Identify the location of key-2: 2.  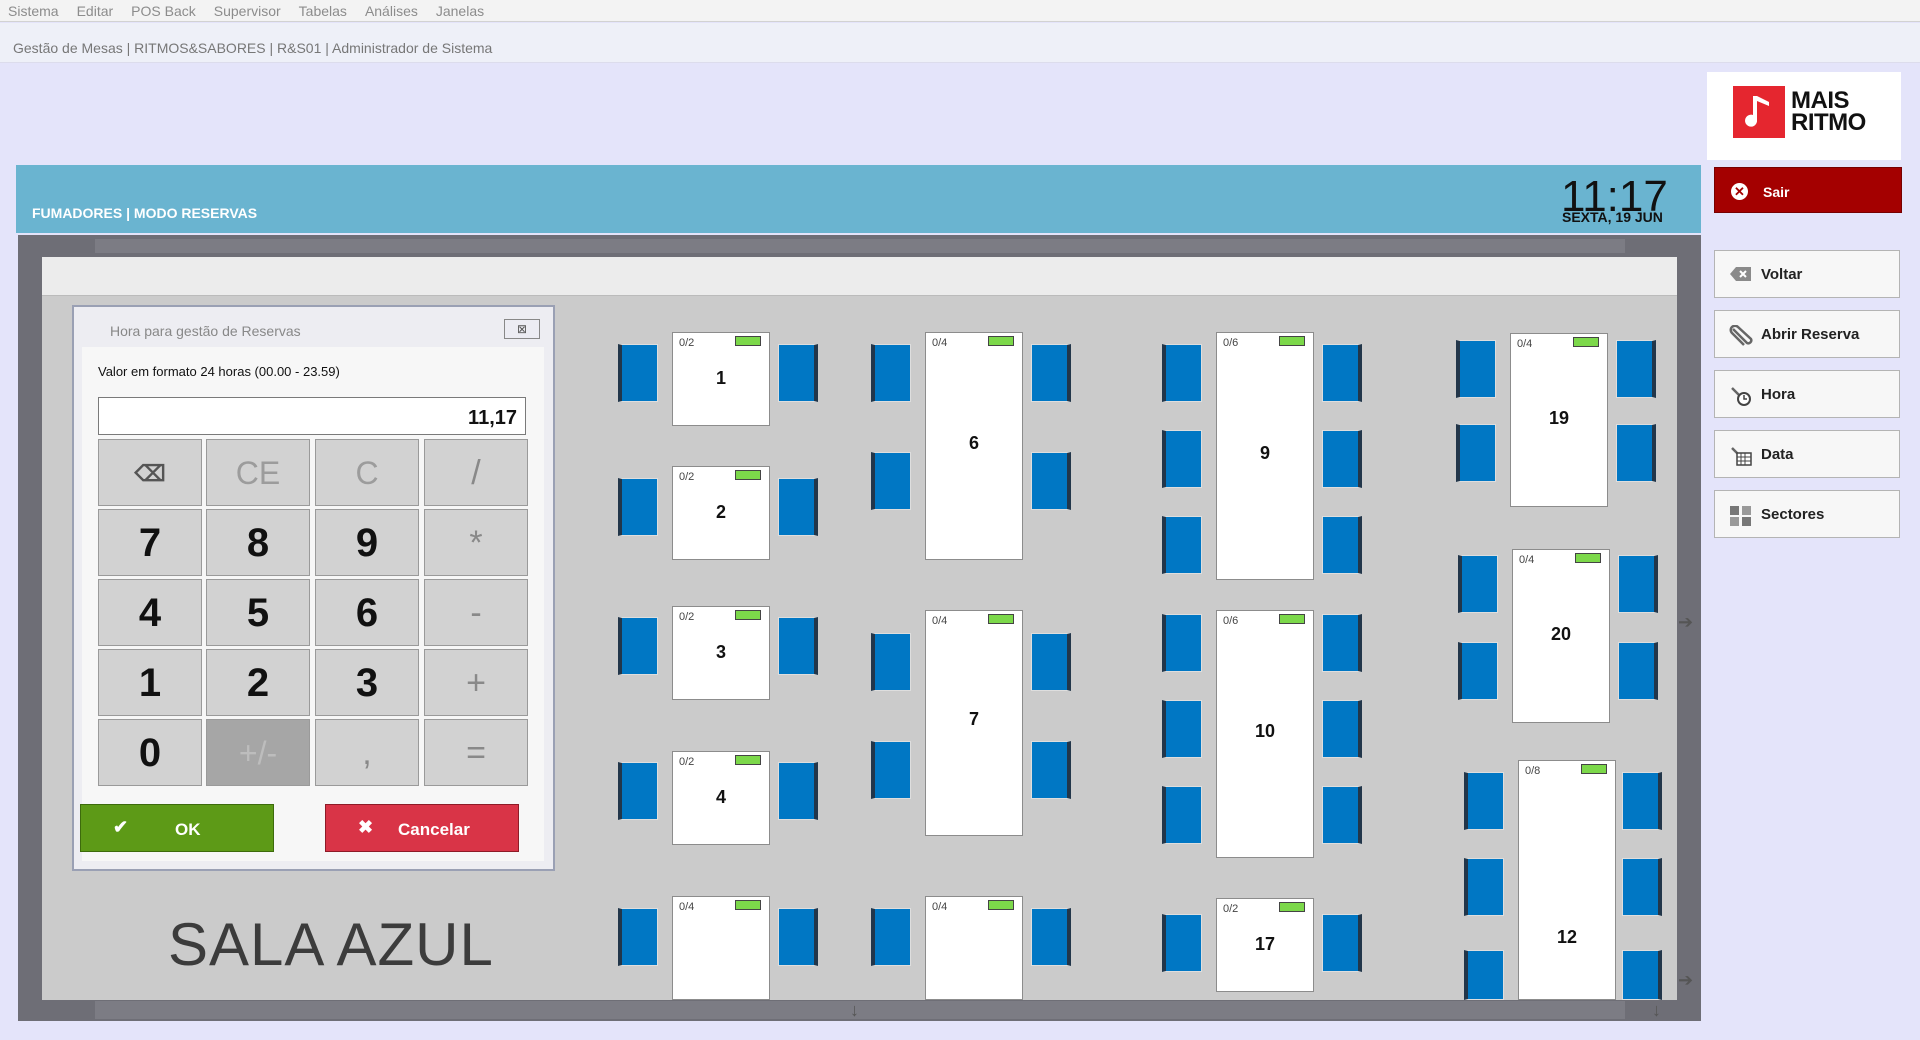
(258, 682).